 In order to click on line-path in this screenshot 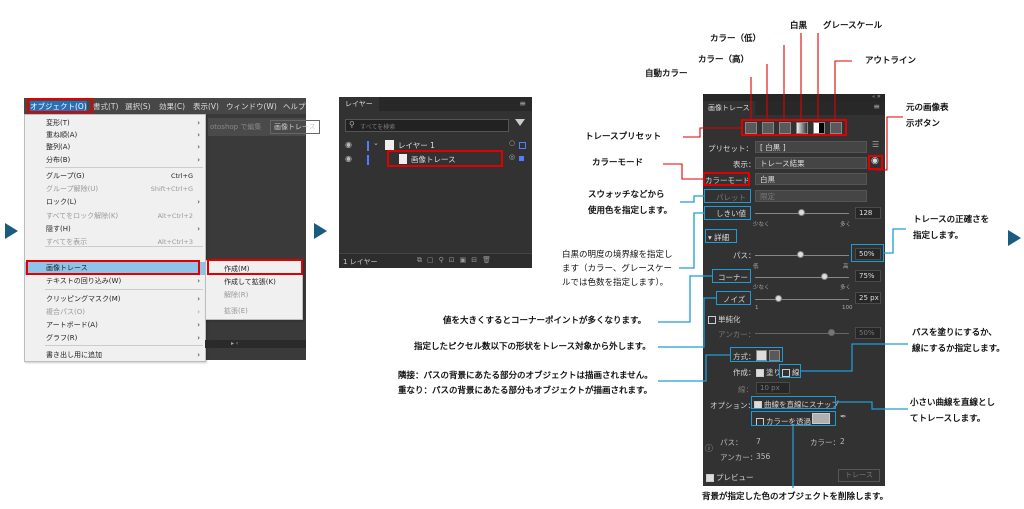, I will do `click(895, 241)`.